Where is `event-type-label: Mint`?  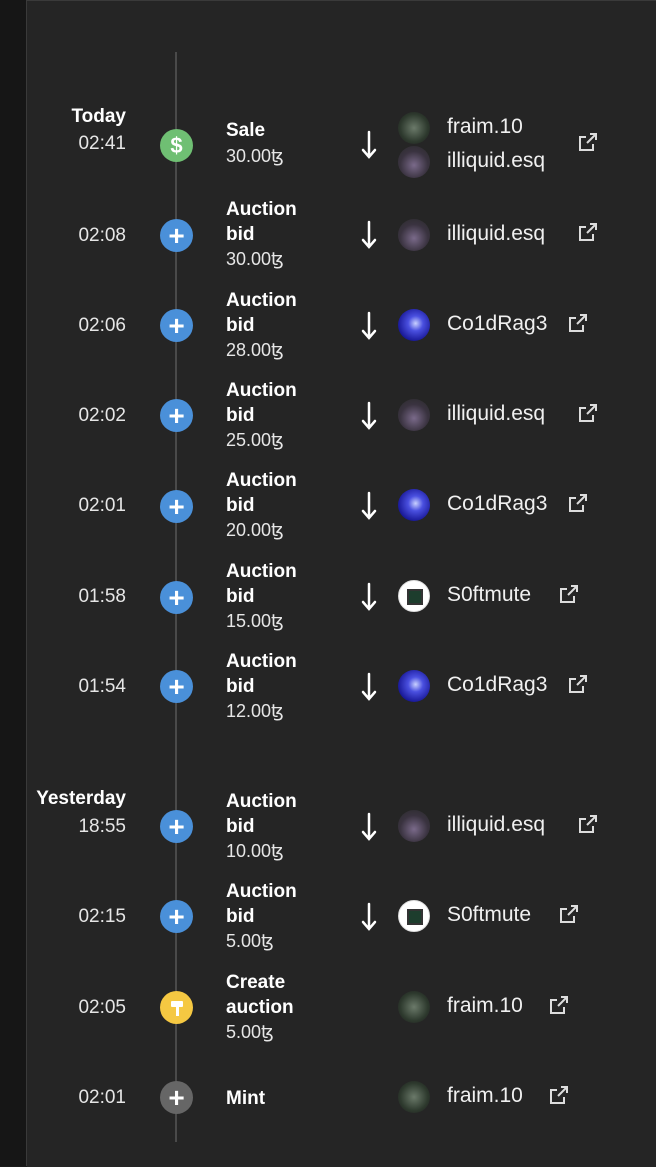 event-type-label: Mint is located at coordinates (246, 1098).